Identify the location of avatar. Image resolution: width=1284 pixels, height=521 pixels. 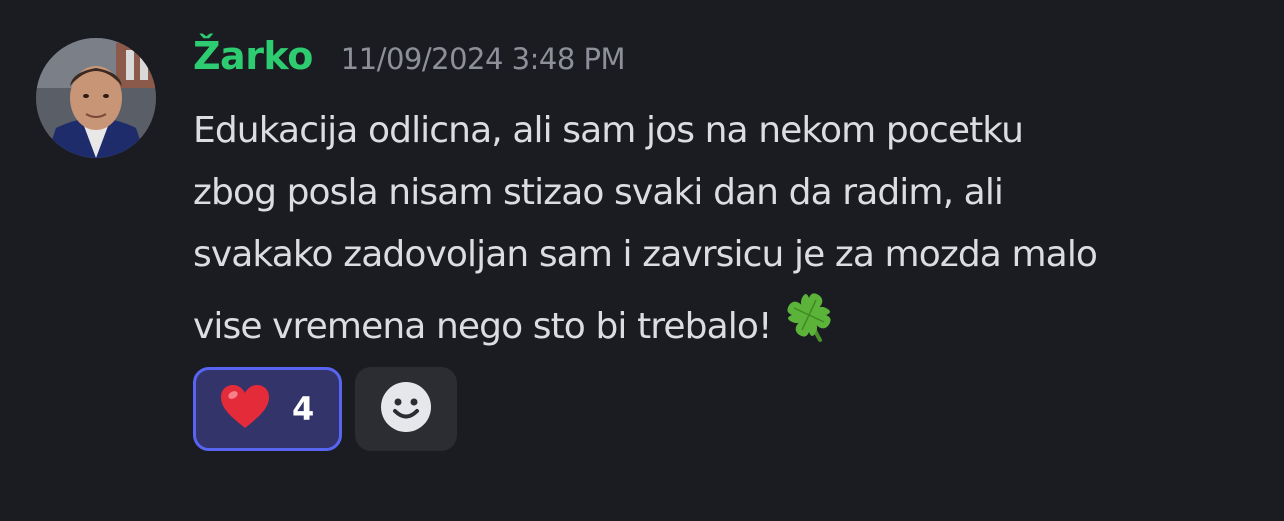
(96, 98).